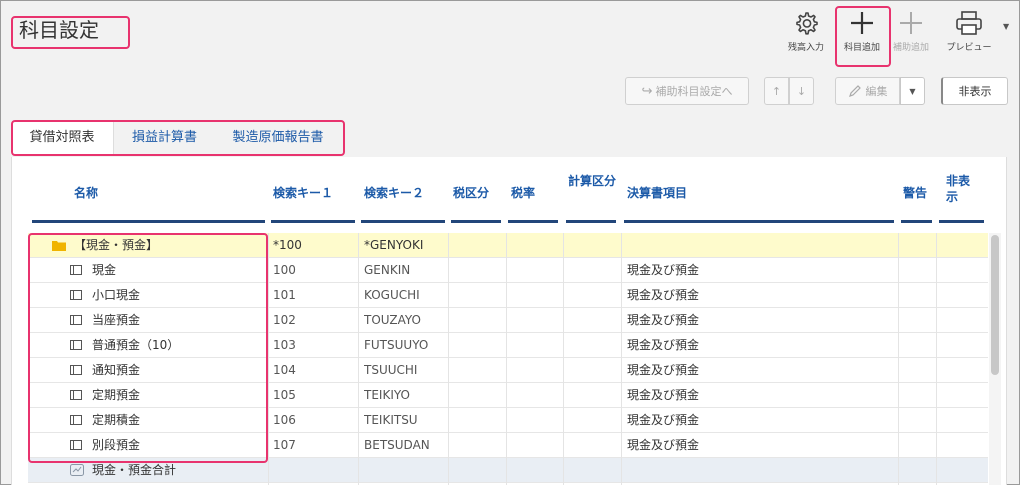 The image size is (1020, 485). What do you see at coordinates (995, 305) in the screenshot?
I see `vertical-scrollbar-thumb` at bounding box center [995, 305].